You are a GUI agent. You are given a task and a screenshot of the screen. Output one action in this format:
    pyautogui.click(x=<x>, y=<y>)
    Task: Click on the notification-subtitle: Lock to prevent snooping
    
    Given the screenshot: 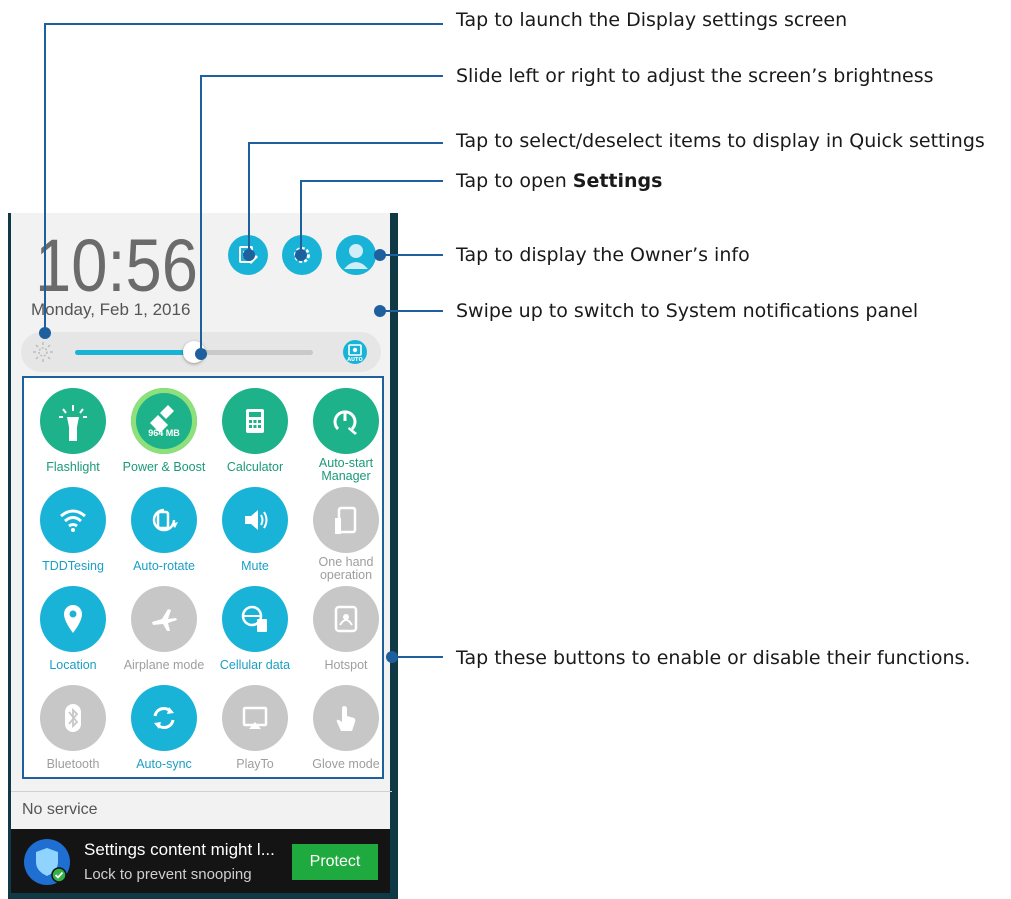 What is the action you would take?
    pyautogui.click(x=168, y=874)
    